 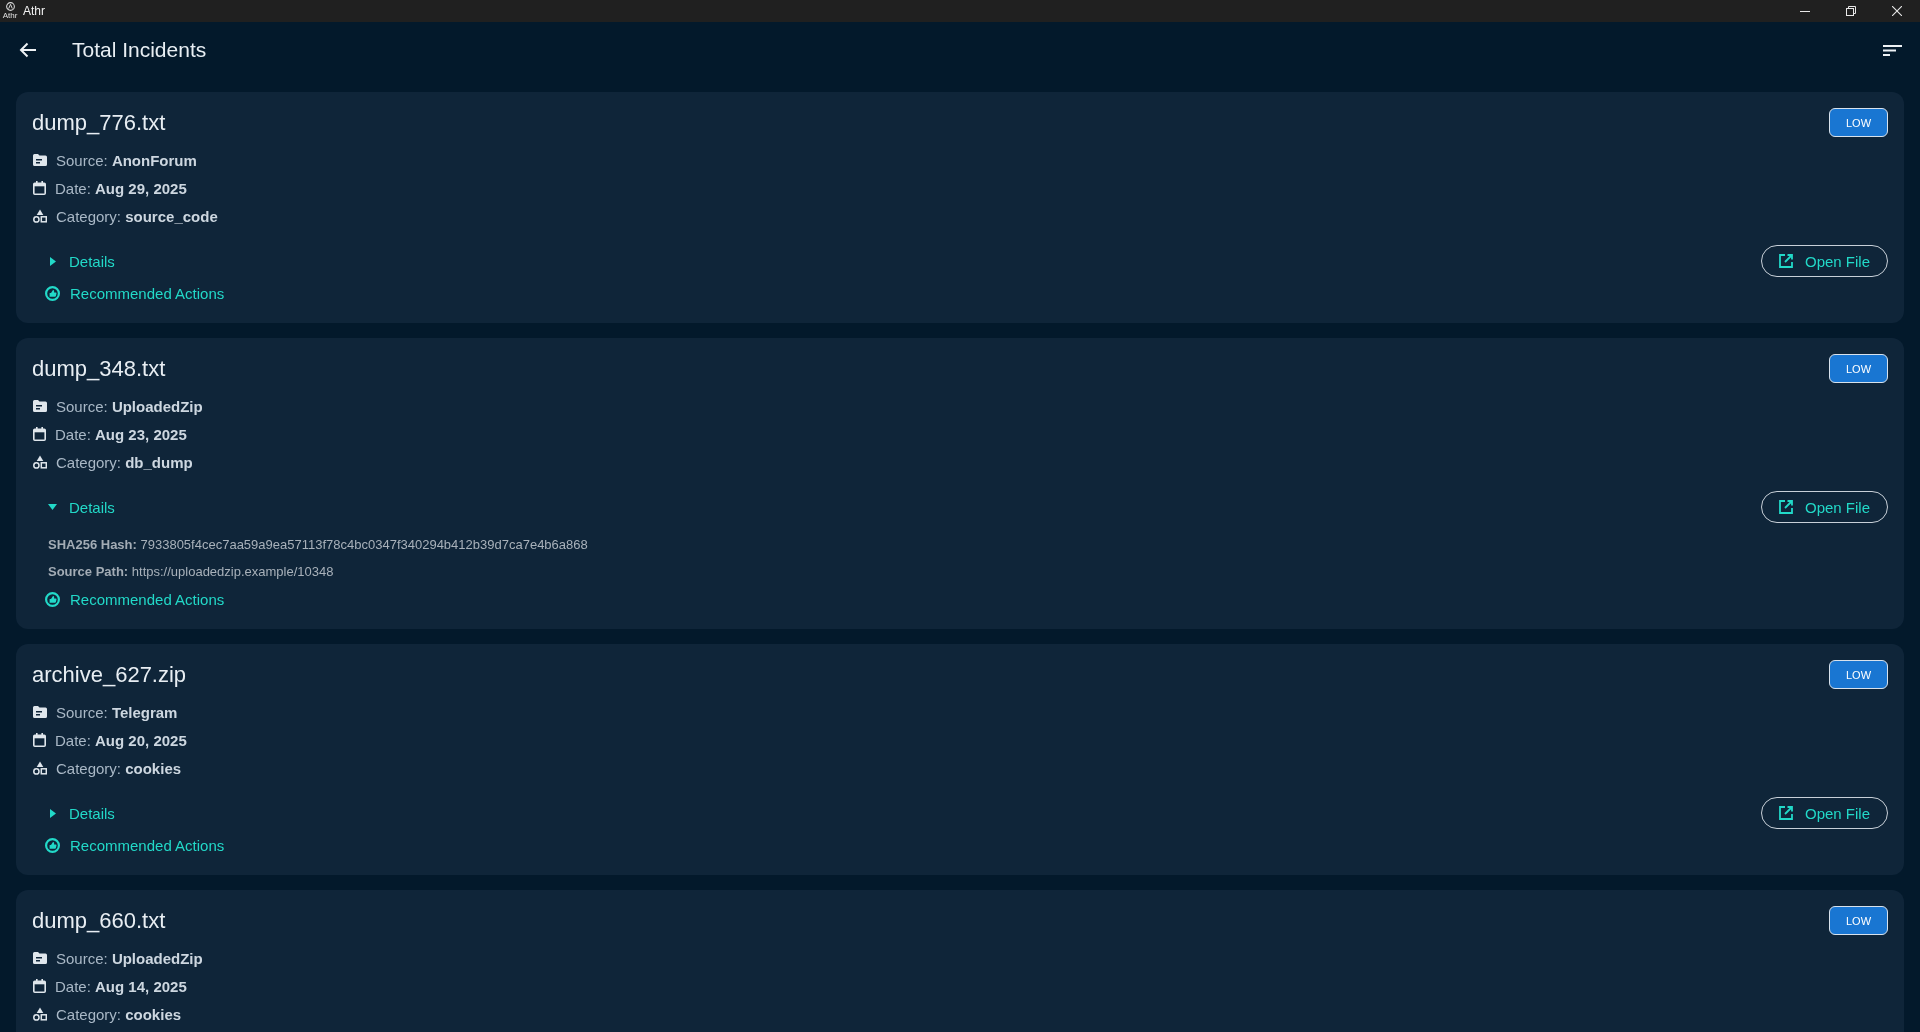 What do you see at coordinates (109, 675) in the screenshot?
I see `file-name: archive_627.zip` at bounding box center [109, 675].